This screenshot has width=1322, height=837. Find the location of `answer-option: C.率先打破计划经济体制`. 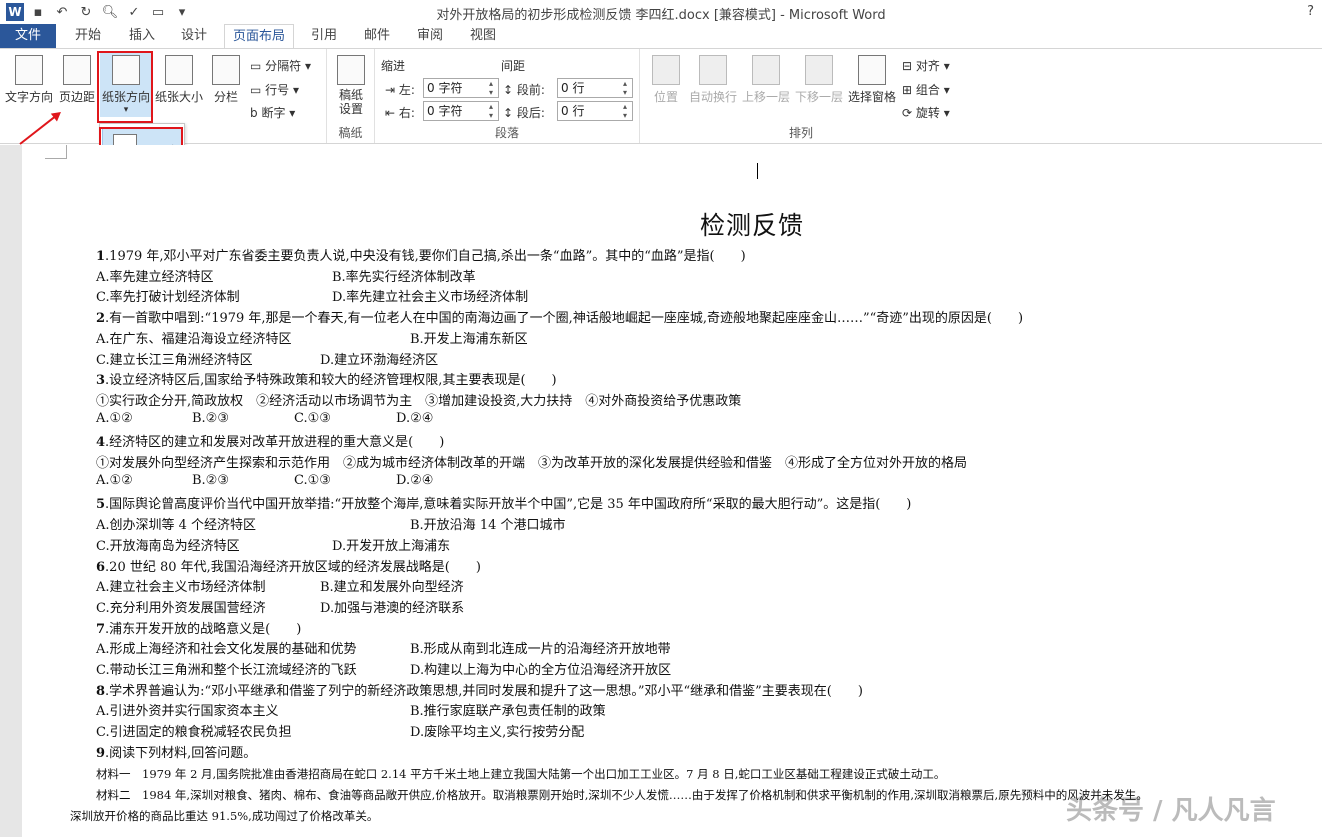

answer-option: C.率先打破计划经济体制 is located at coordinates (168, 297).